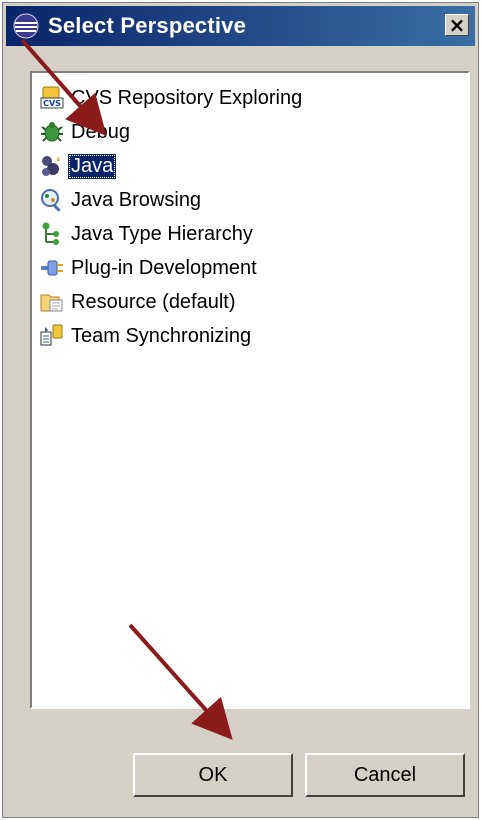 The image size is (481, 820). I want to click on ok-button: OK, so click(213, 775).